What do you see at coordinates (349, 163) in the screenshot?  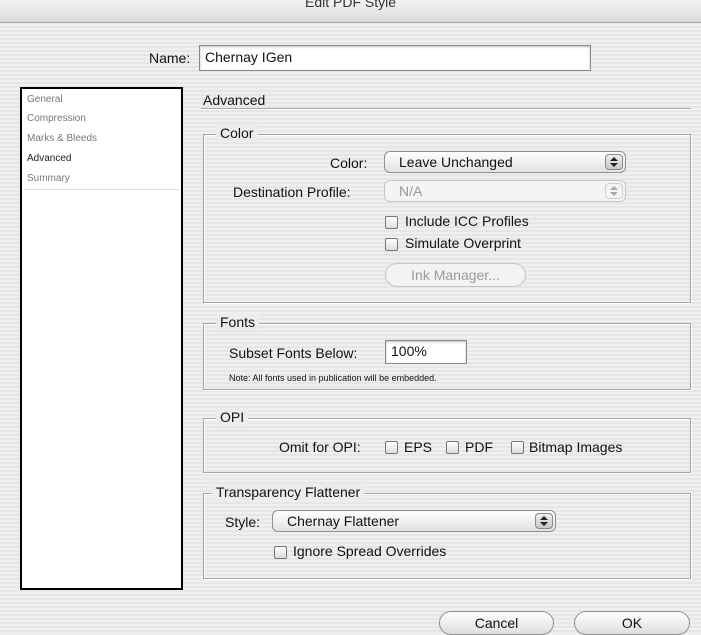 I see `color-label: Color:` at bounding box center [349, 163].